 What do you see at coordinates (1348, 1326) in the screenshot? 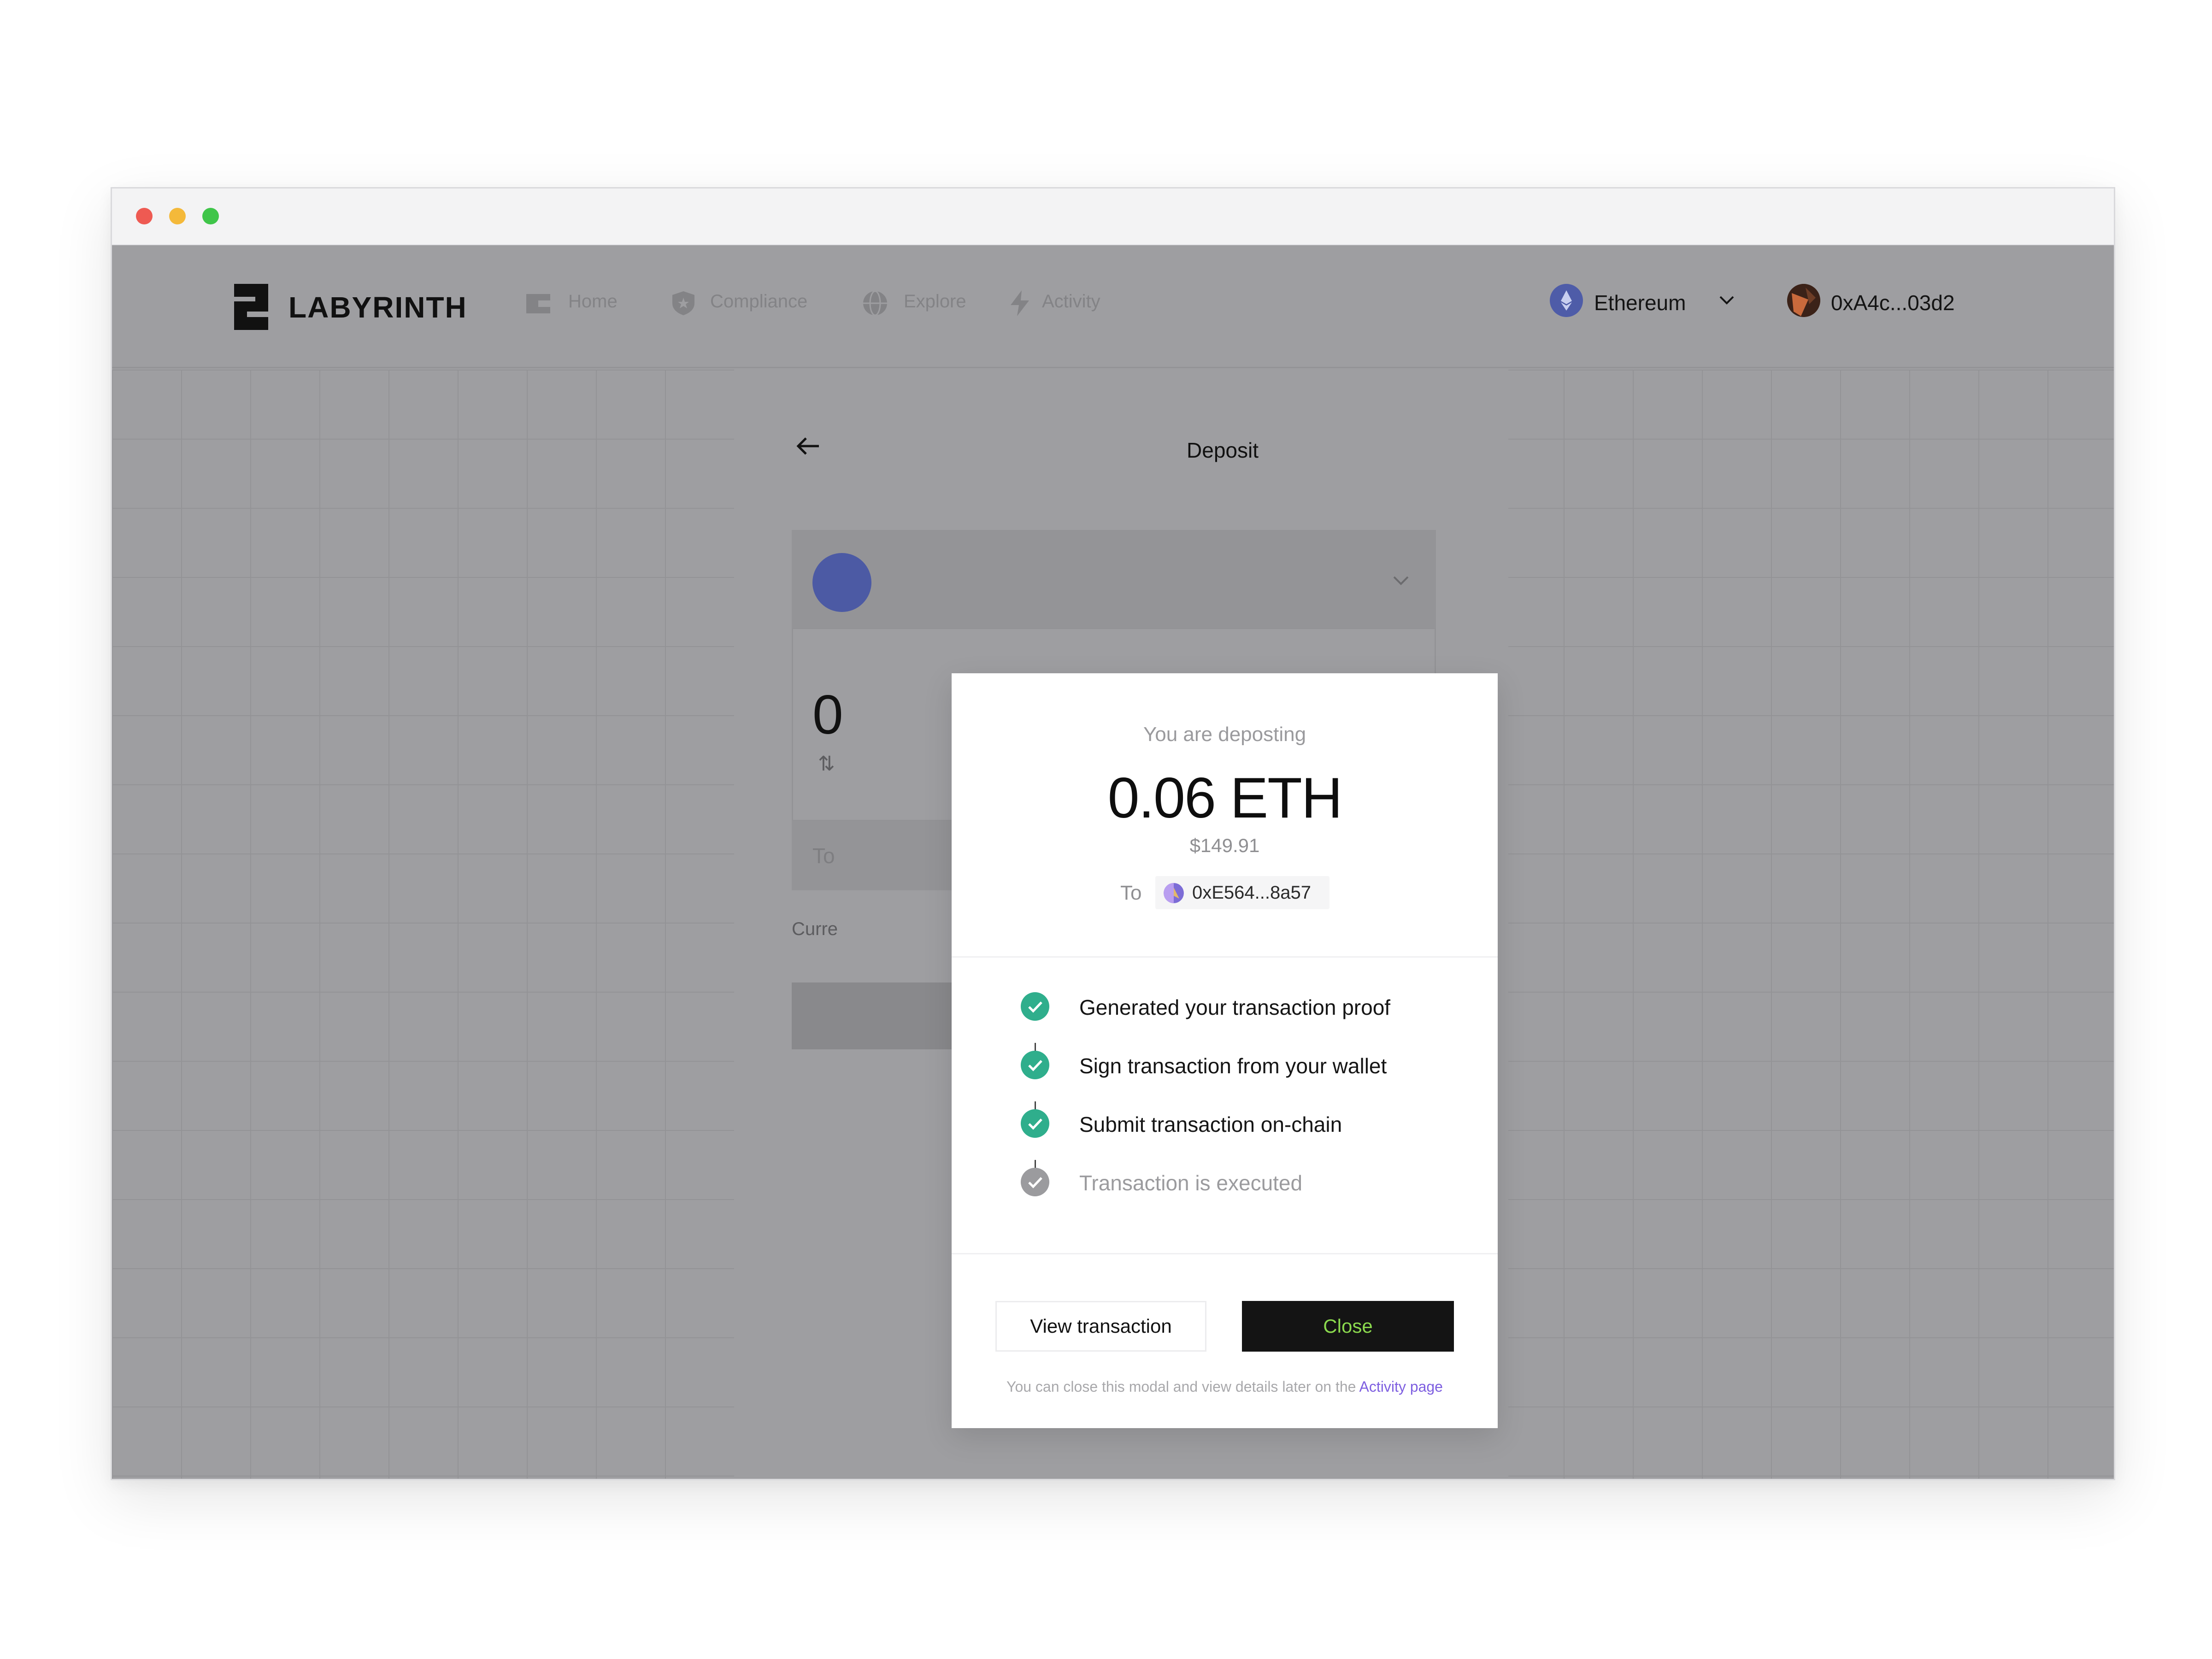
I see `close-button: Close` at bounding box center [1348, 1326].